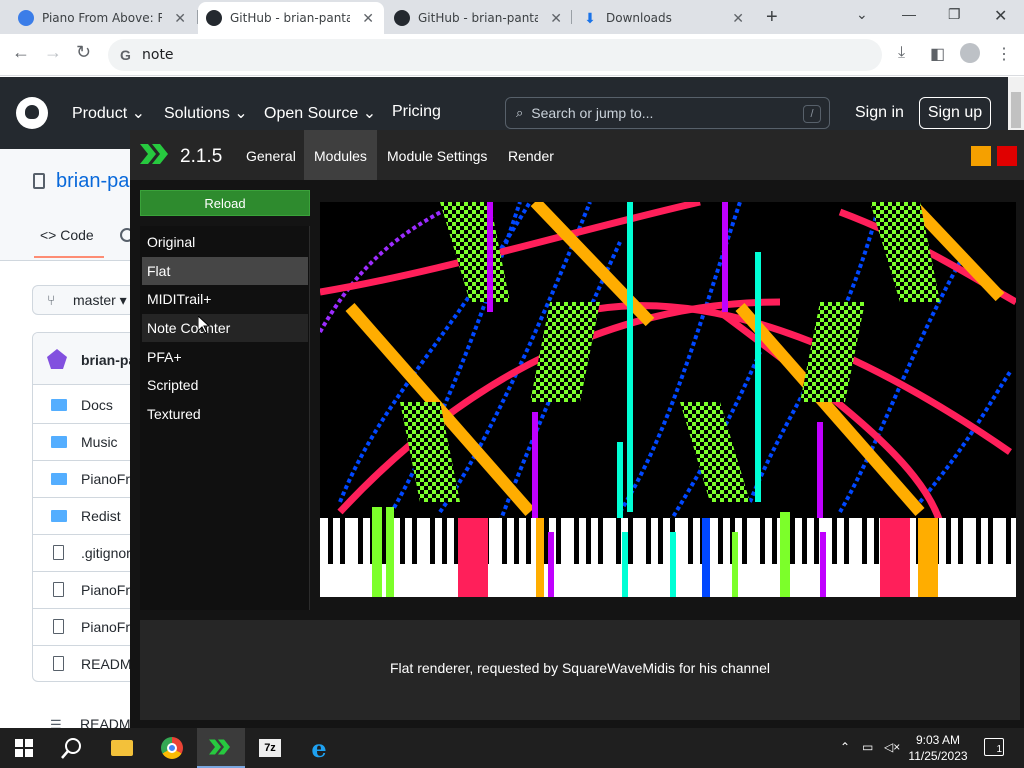 The width and height of the screenshot is (1024, 768). What do you see at coordinates (320, 113) in the screenshot?
I see `nav-open-source: Open Source ⌄` at bounding box center [320, 113].